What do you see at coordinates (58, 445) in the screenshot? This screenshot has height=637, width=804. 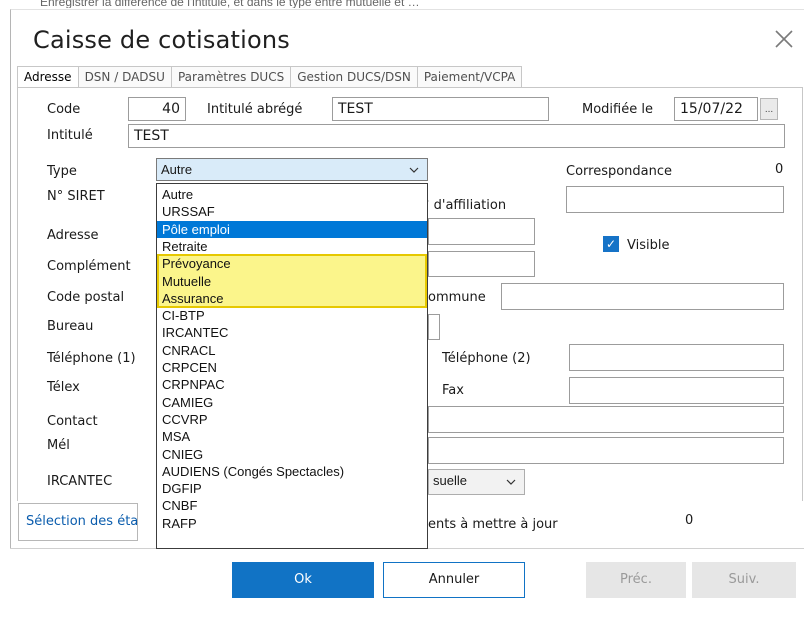 I see `mel-label: Mél` at bounding box center [58, 445].